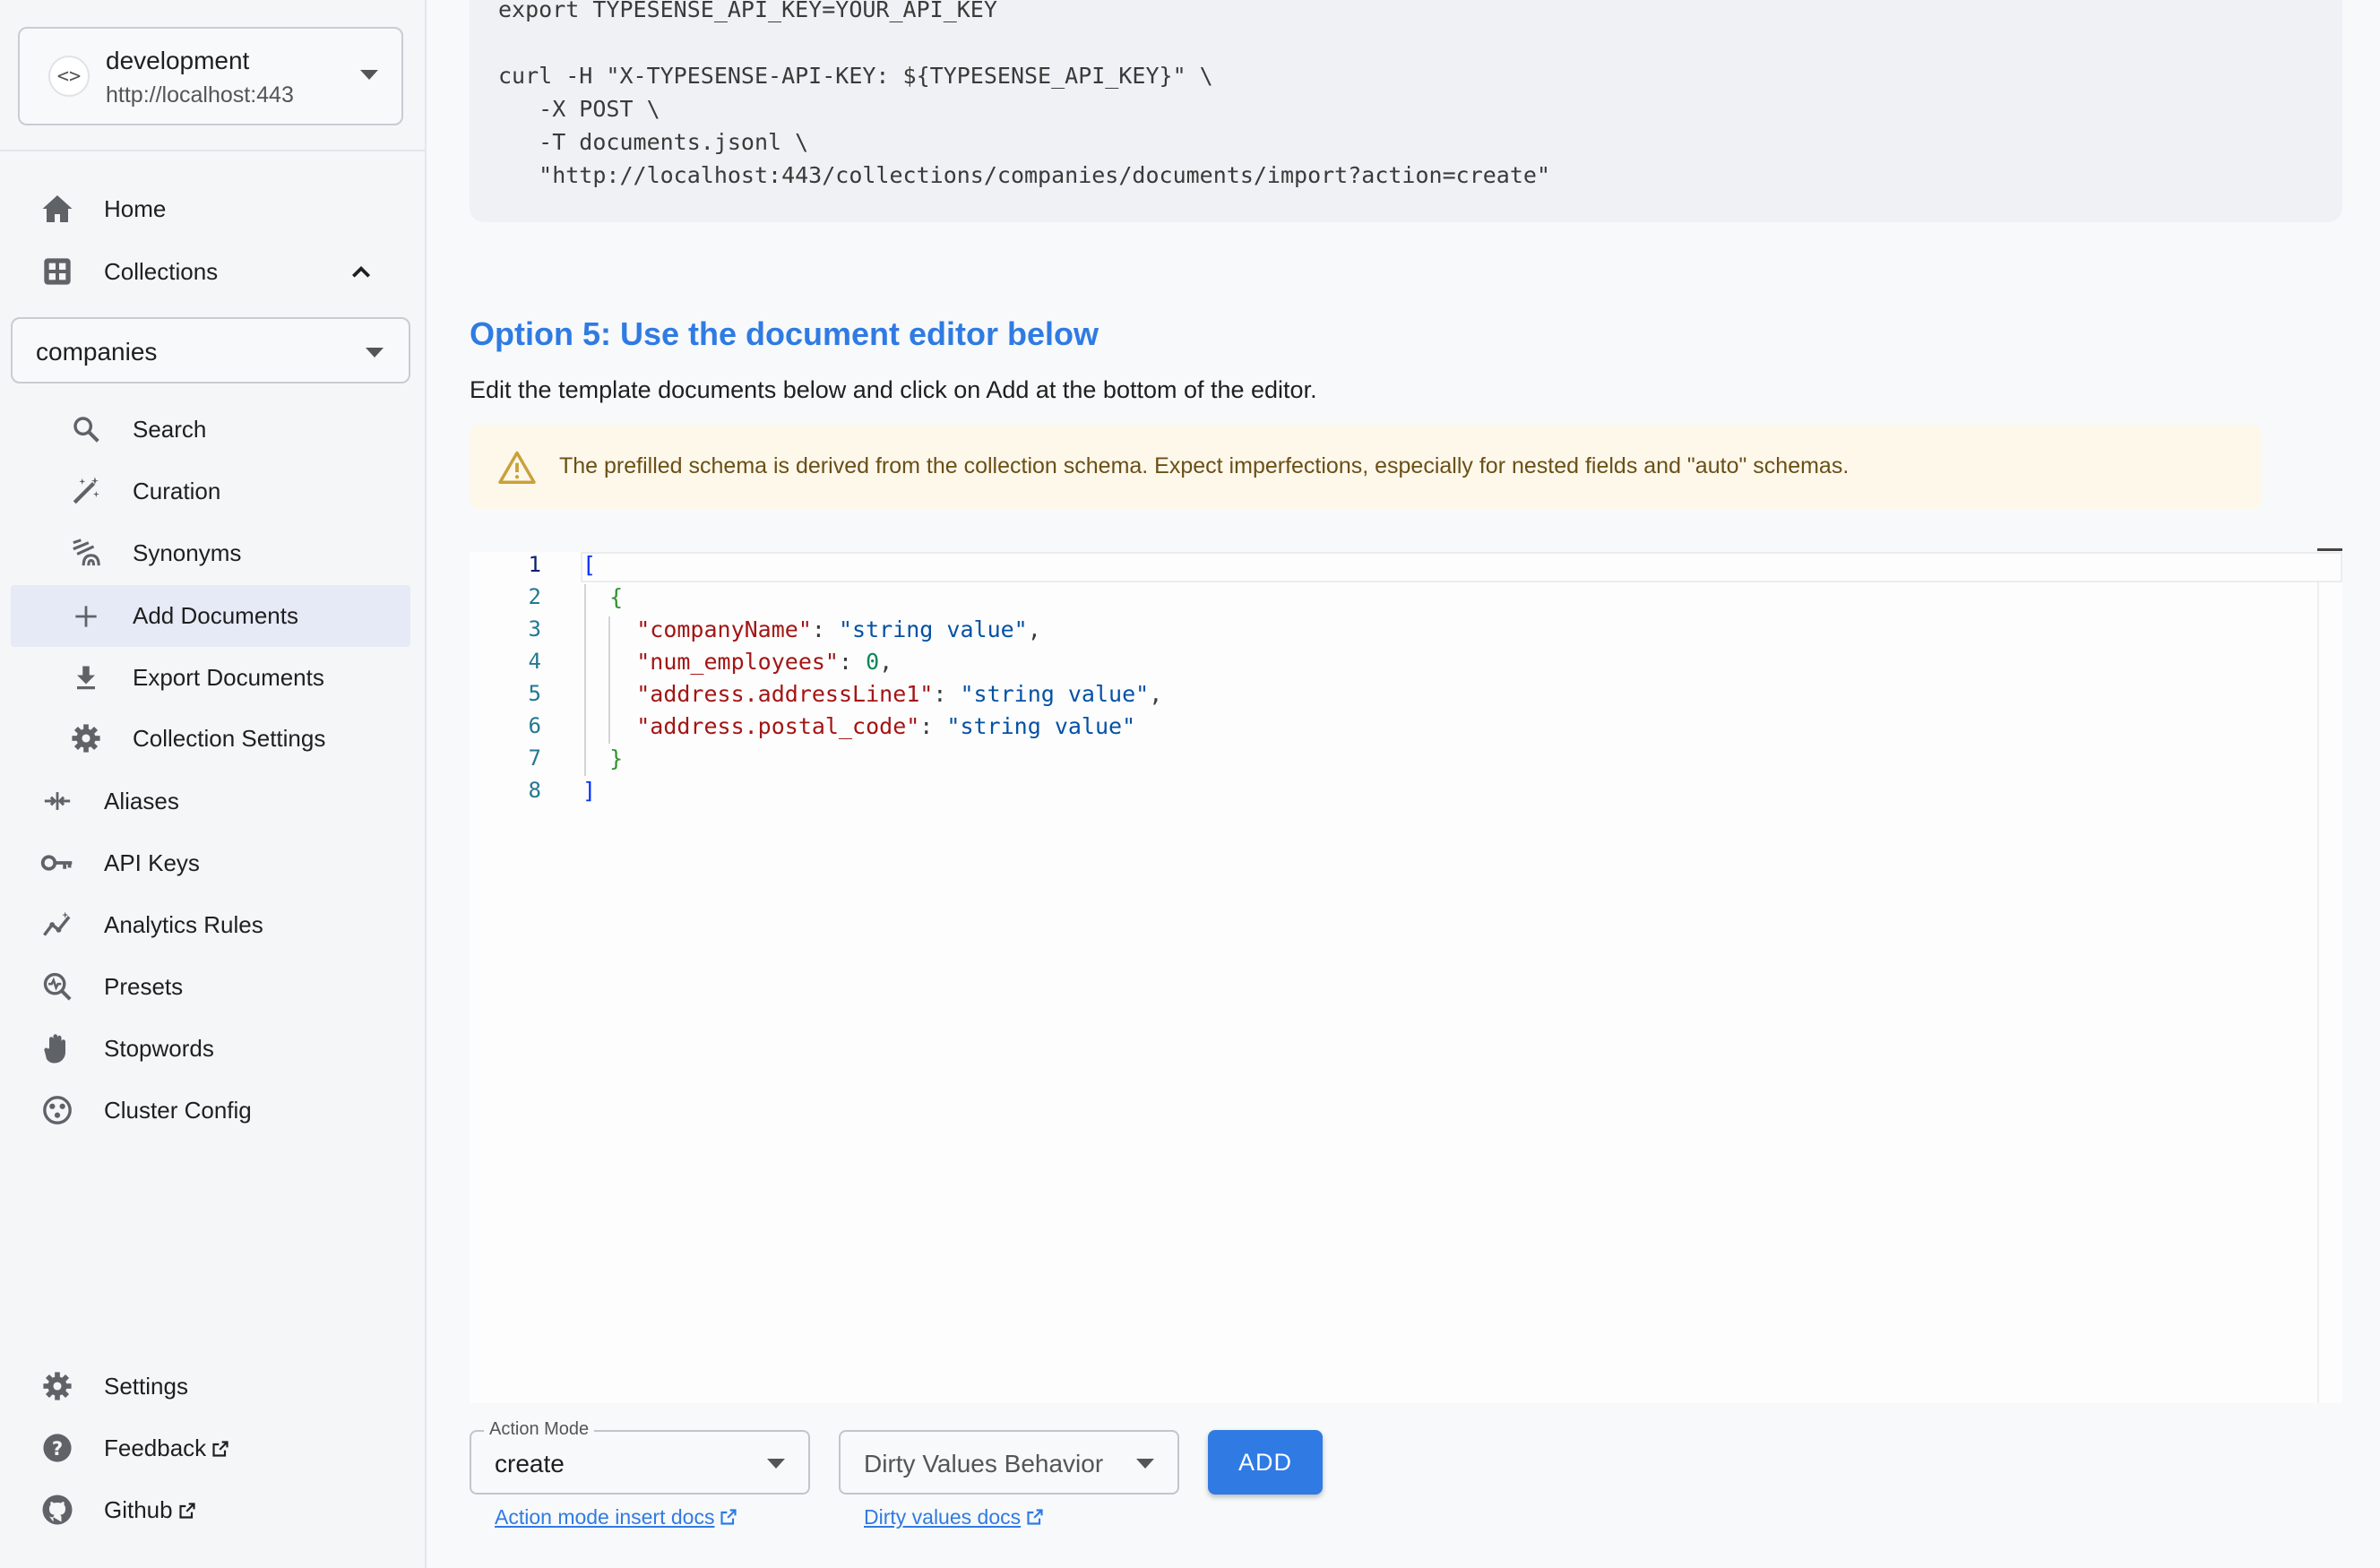 The image size is (2380, 1568). I want to click on action-mode-docs-link: Action mode insert docs, so click(616, 1517).